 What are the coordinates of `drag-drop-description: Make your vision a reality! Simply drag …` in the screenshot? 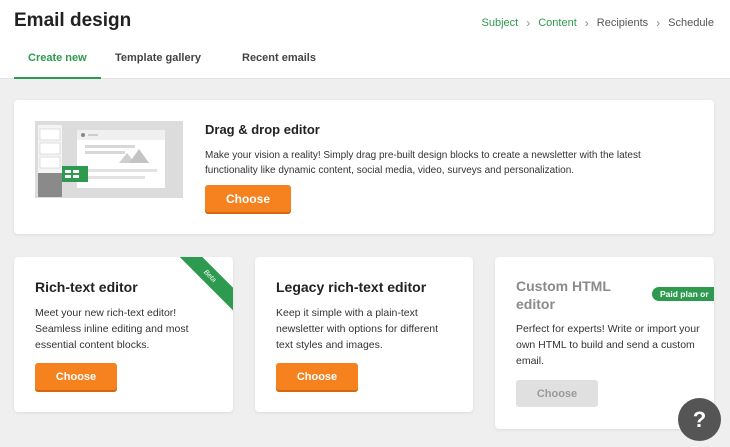 It's located at (423, 163).